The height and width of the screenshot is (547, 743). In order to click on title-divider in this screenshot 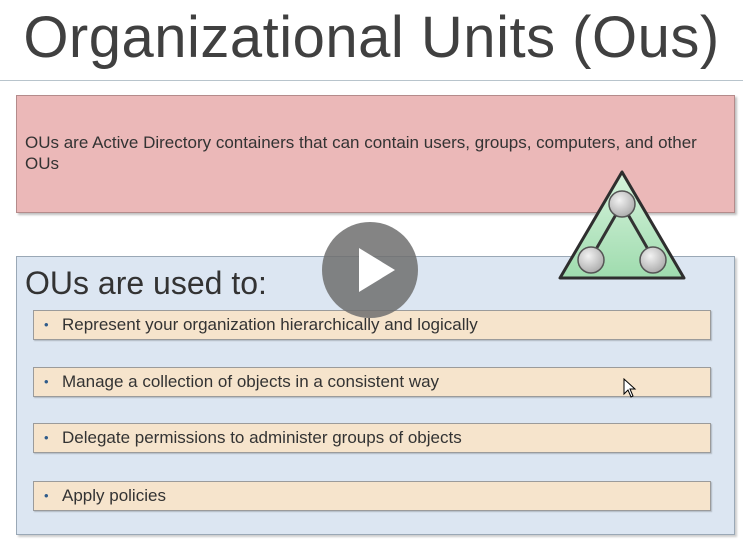, I will do `click(371, 80)`.